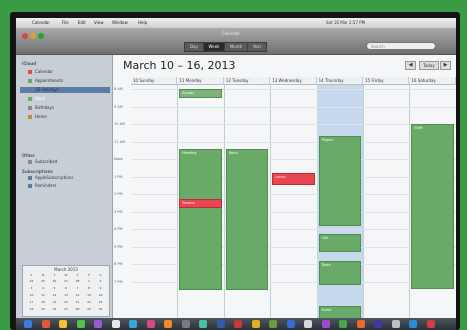  What do you see at coordinates (89, 295) in the screenshot?
I see `mini-calendar-day: 15` at bounding box center [89, 295].